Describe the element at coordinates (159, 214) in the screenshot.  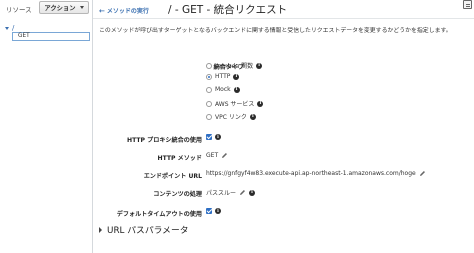
I see `default-timeout-label: デフォルトタイムアウトの使用` at that location.